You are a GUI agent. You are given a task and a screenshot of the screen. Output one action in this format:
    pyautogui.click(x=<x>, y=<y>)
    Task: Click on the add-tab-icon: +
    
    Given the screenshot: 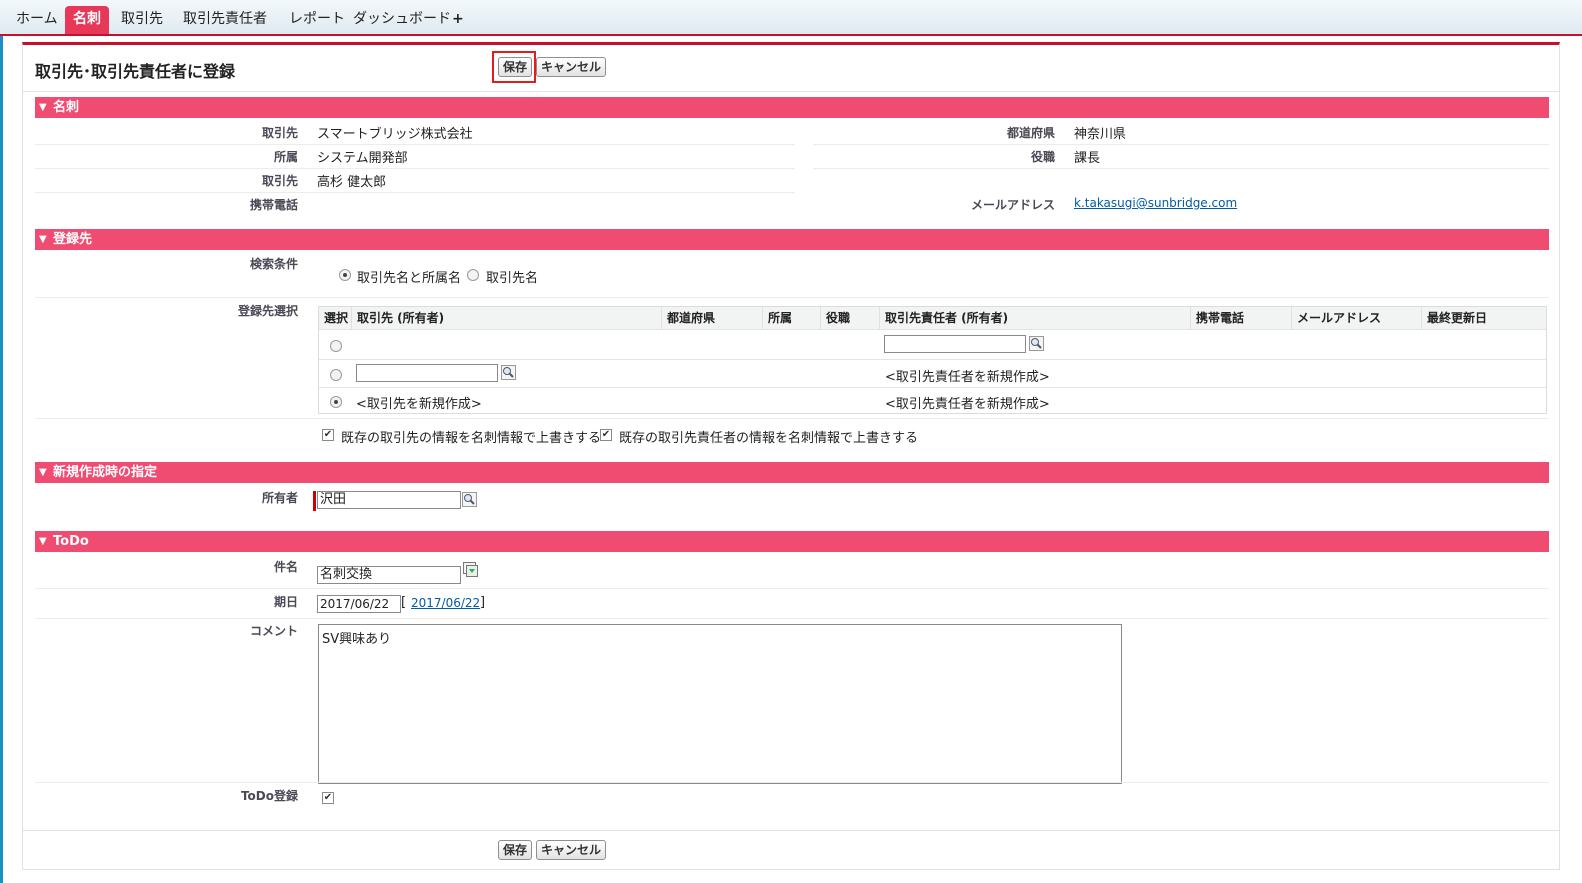 What is the action you would take?
    pyautogui.click(x=458, y=20)
    